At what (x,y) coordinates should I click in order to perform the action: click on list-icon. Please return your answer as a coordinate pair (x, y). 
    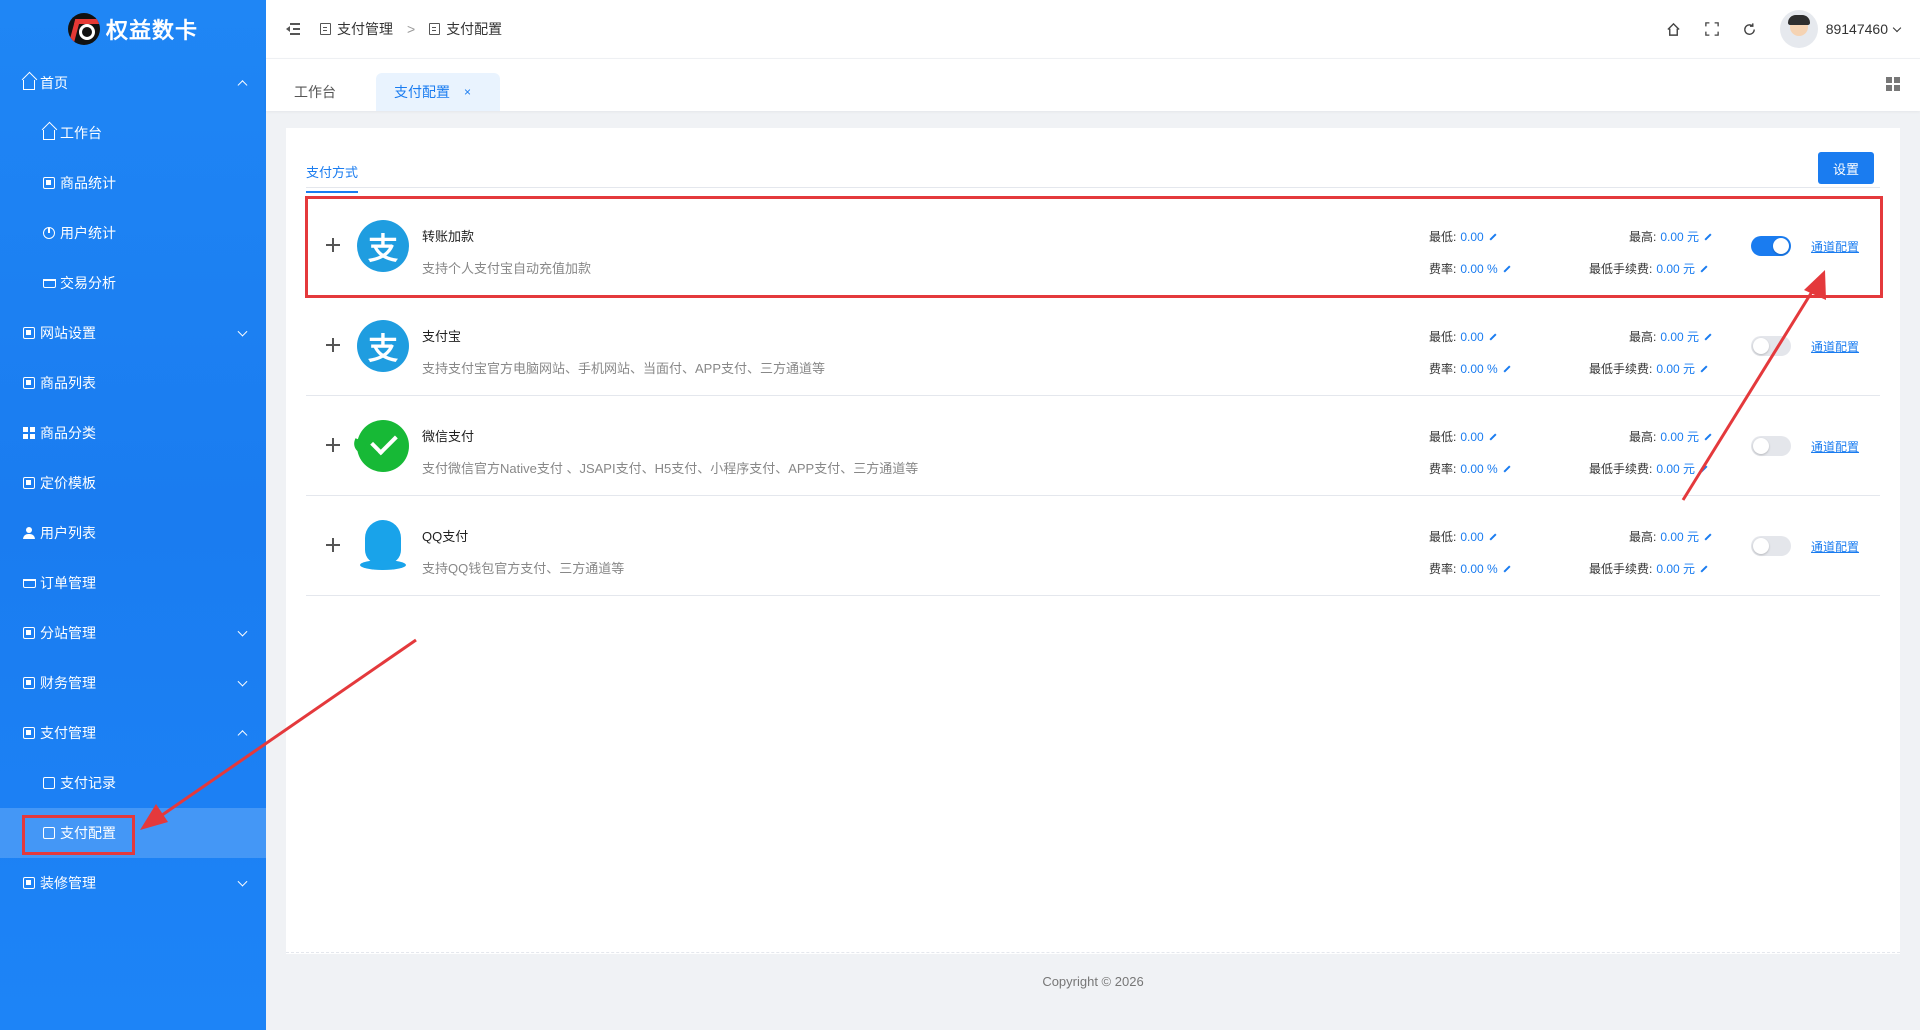
    Looking at the image, I should click on (29, 383).